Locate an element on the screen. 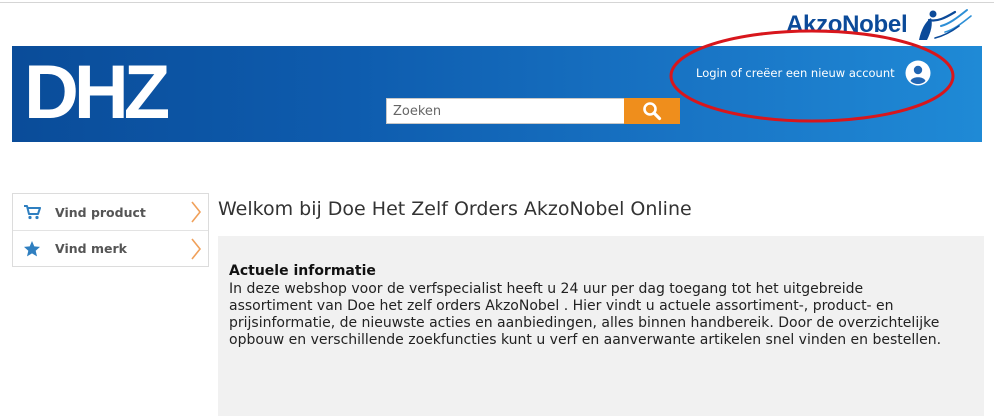 The image size is (994, 416). user-icon is located at coordinates (918, 73).